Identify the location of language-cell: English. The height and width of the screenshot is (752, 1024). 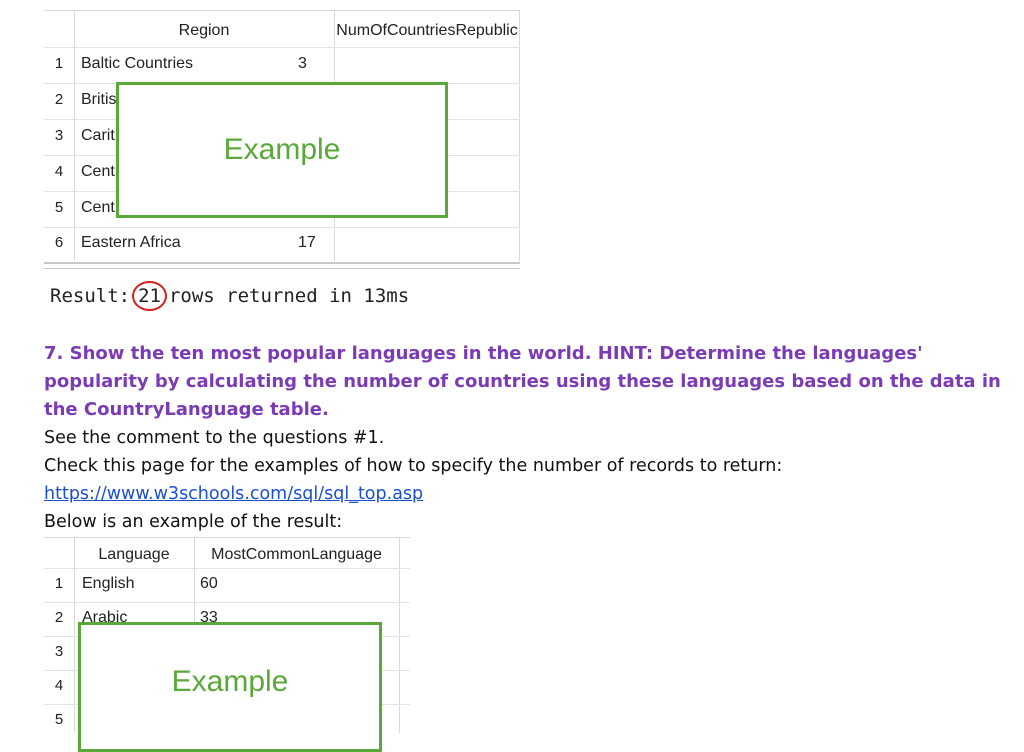
(108, 583).